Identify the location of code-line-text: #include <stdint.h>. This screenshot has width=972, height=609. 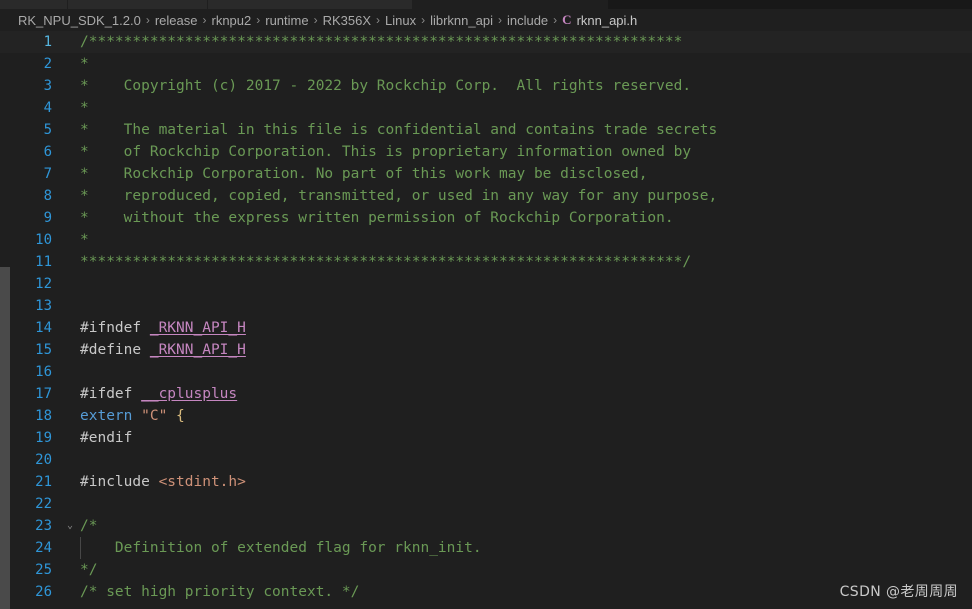
(162, 482).